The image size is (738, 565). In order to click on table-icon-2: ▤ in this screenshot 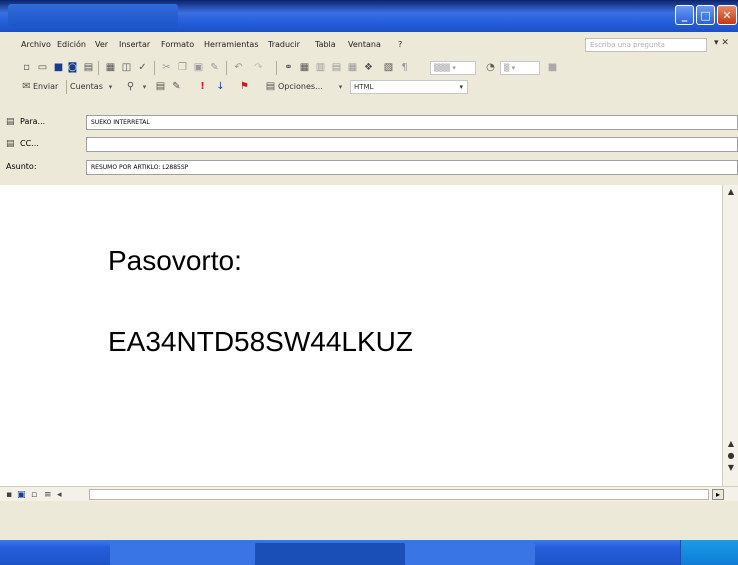, I will do `click(336, 68)`.